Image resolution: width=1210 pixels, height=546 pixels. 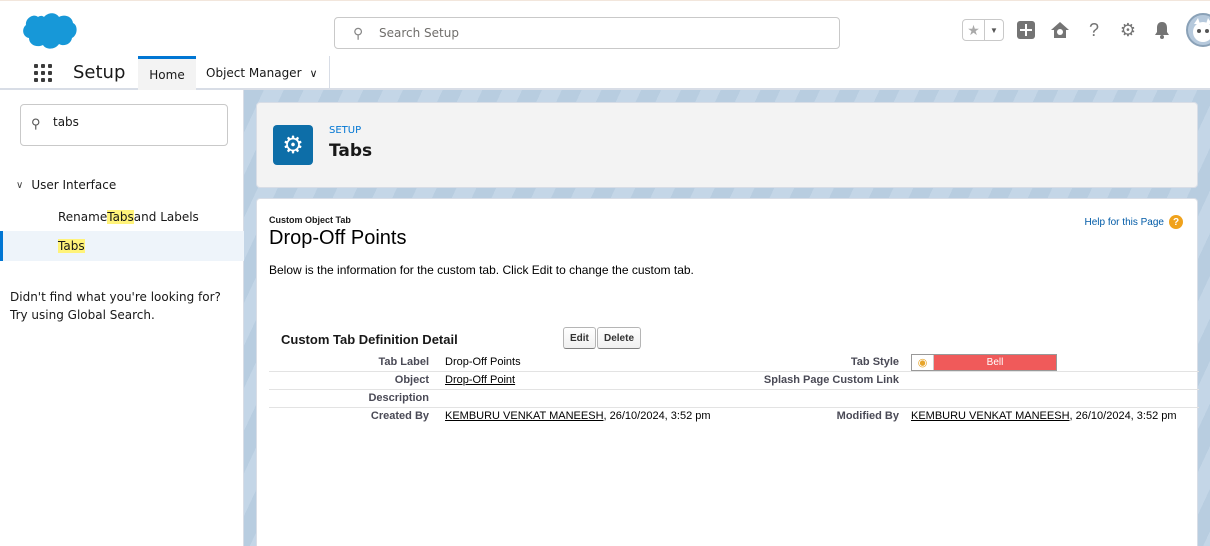 What do you see at coordinates (1123, 416) in the screenshot?
I see `modified-by-date: , 26/10/2024, 3:52 pm` at bounding box center [1123, 416].